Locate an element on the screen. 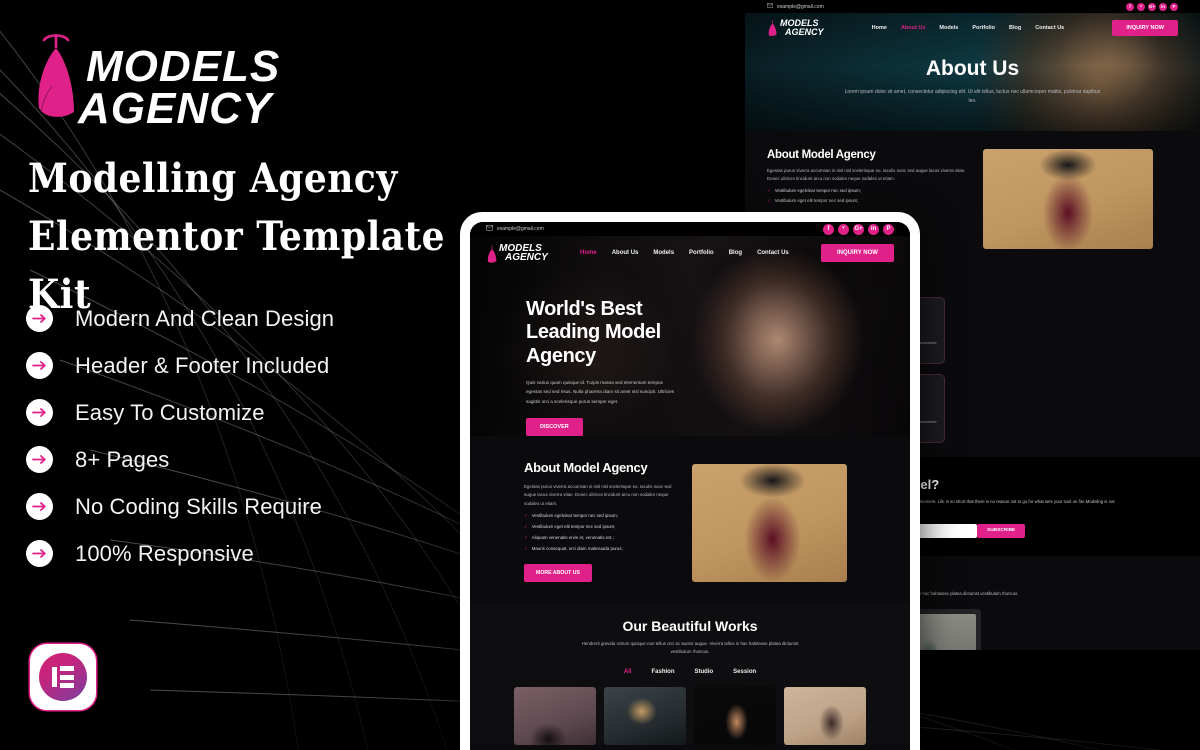 The image size is (1200, 750). promo-title-line1: Modelling Agency is located at coordinates (213, 178).